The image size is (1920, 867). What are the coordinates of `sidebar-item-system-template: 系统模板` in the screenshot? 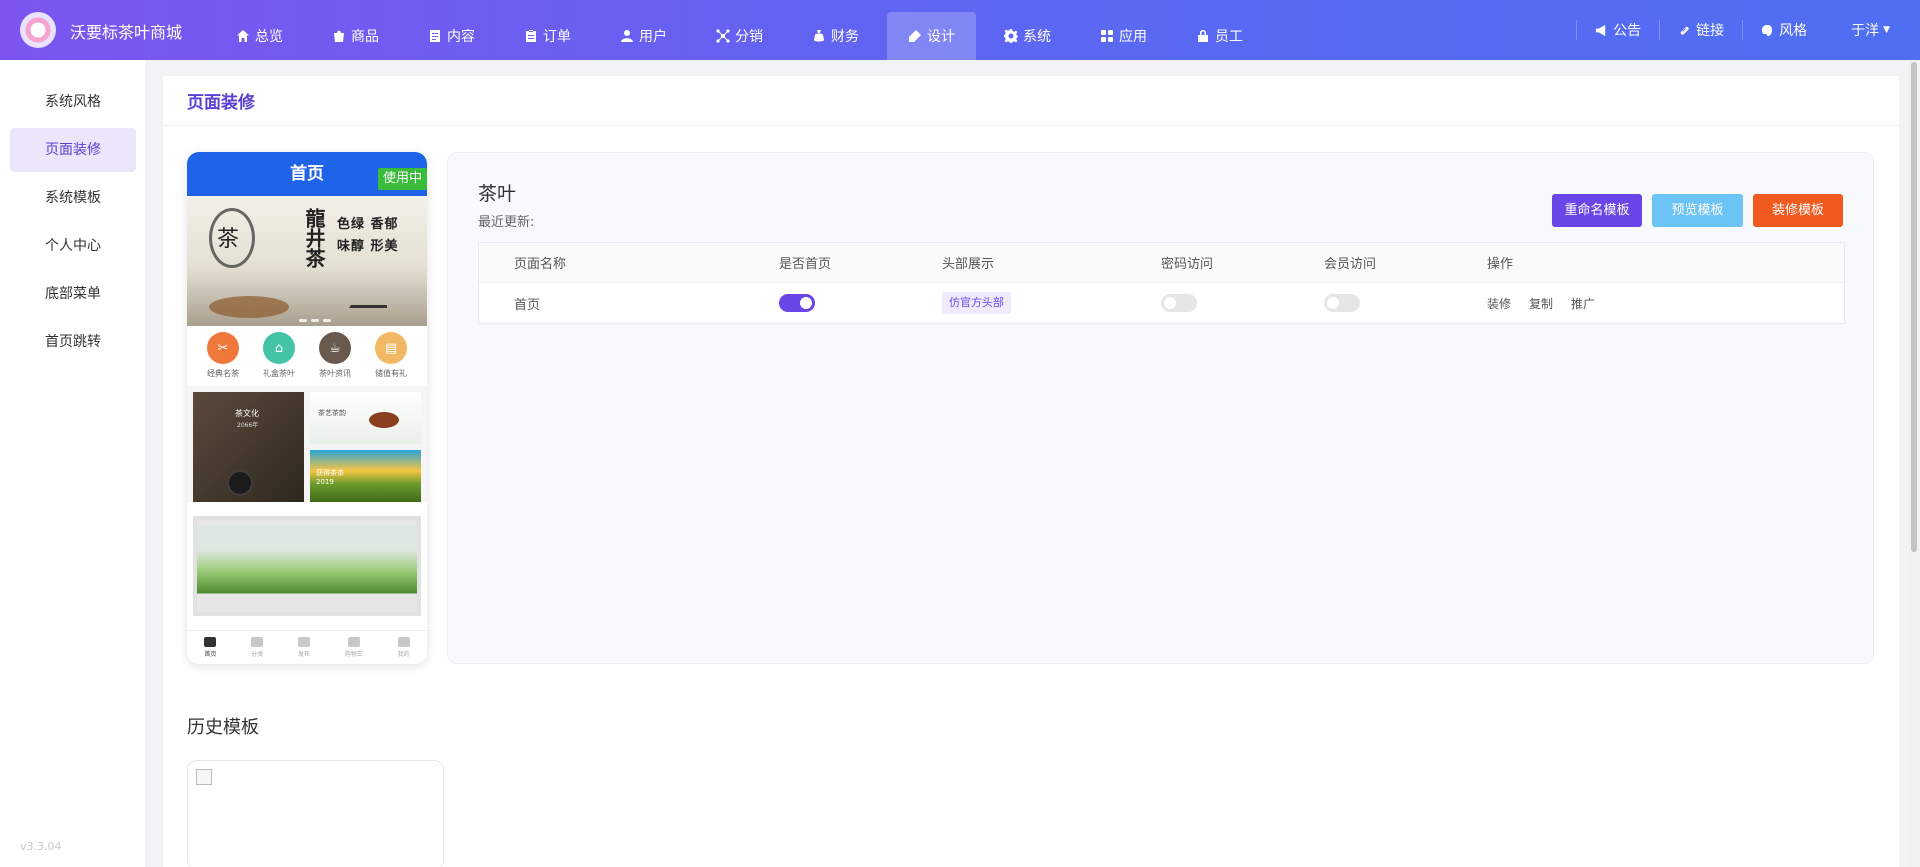 It's located at (73, 198).